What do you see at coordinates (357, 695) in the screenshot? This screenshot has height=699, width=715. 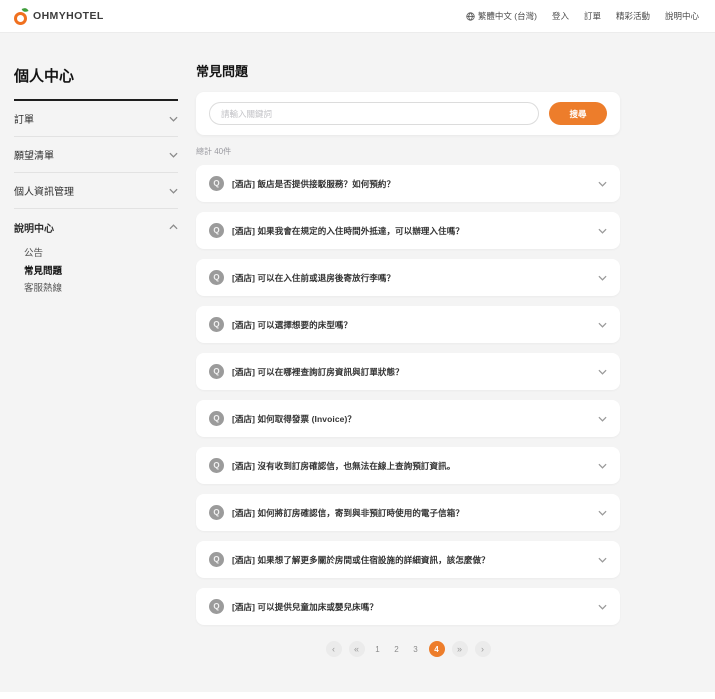 I see `footer-strip` at bounding box center [357, 695].